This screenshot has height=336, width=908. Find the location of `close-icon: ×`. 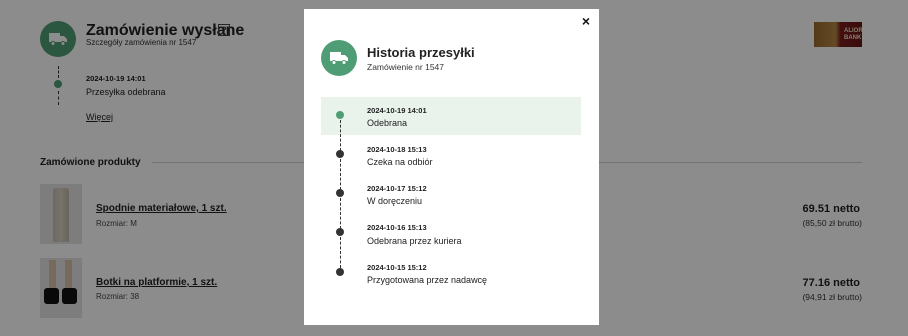

close-icon: × is located at coordinates (586, 21).